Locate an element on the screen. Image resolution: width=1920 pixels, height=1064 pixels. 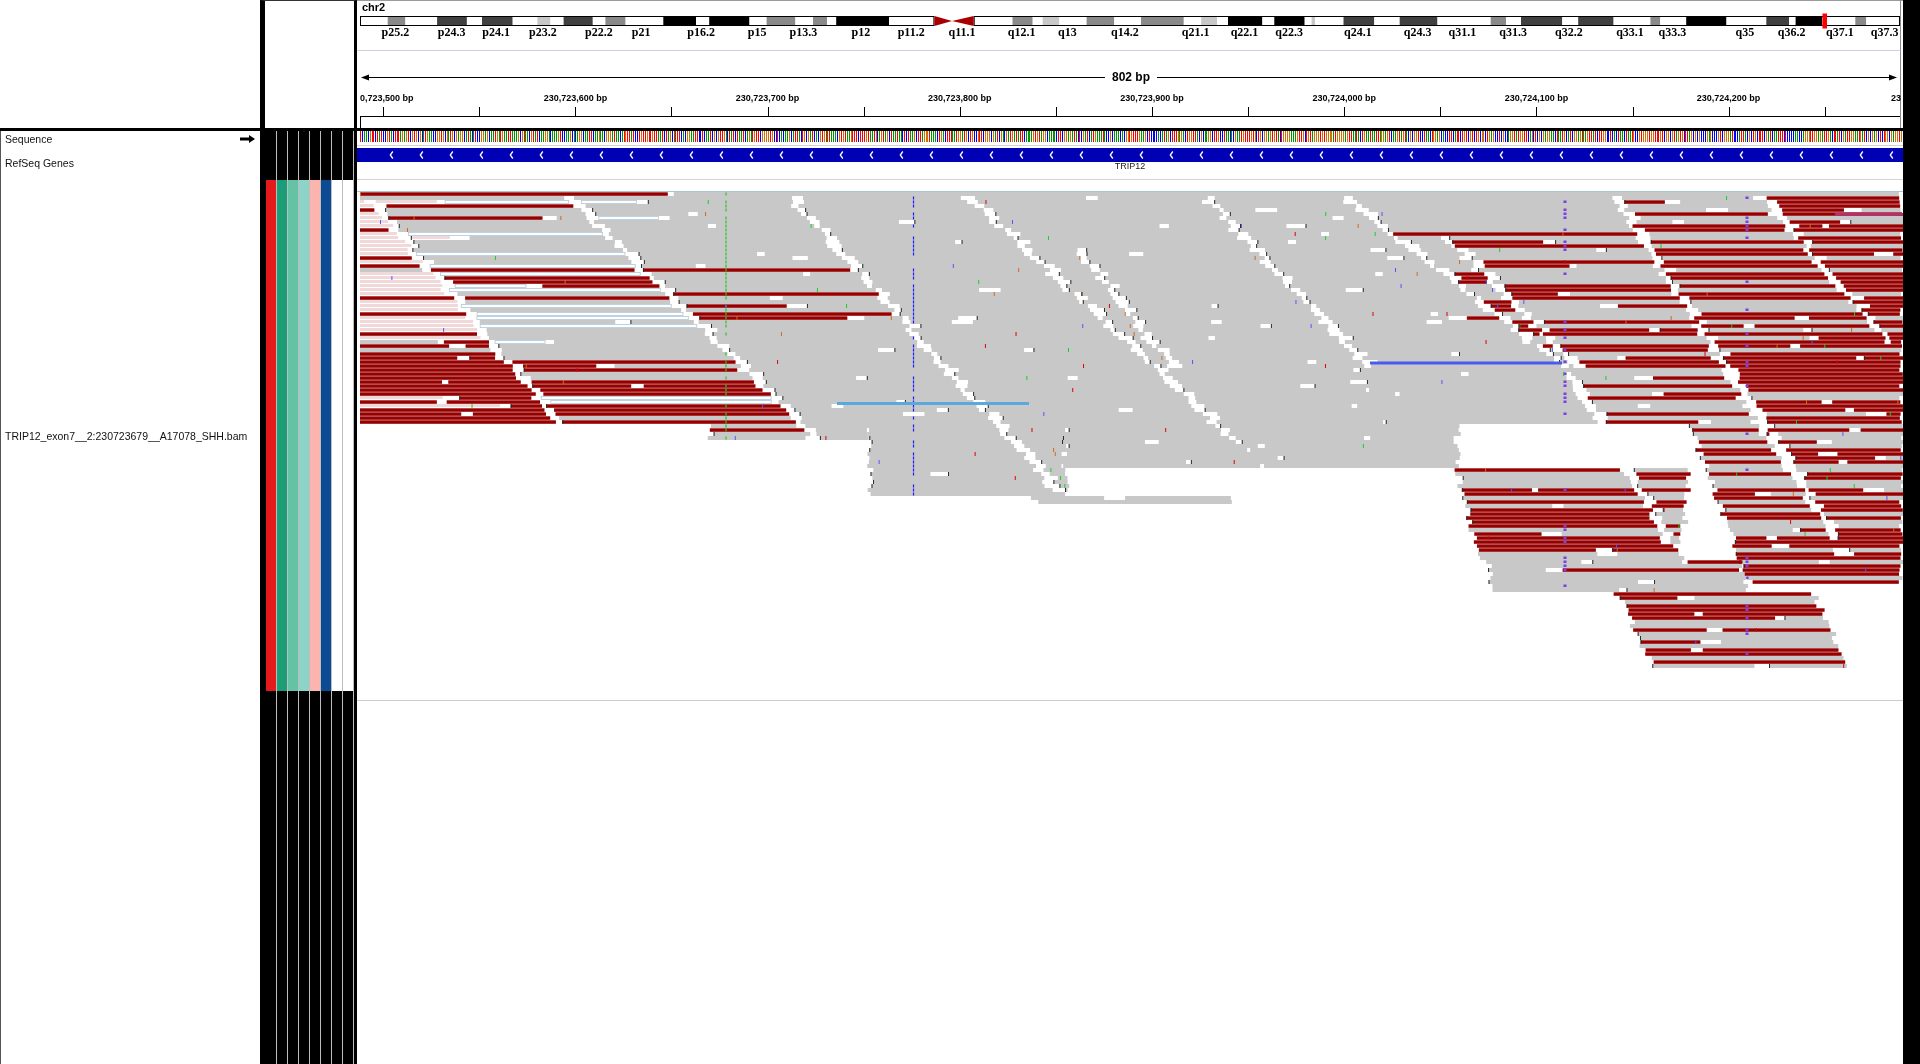
band-label: p13.3 is located at coordinates (803, 32).